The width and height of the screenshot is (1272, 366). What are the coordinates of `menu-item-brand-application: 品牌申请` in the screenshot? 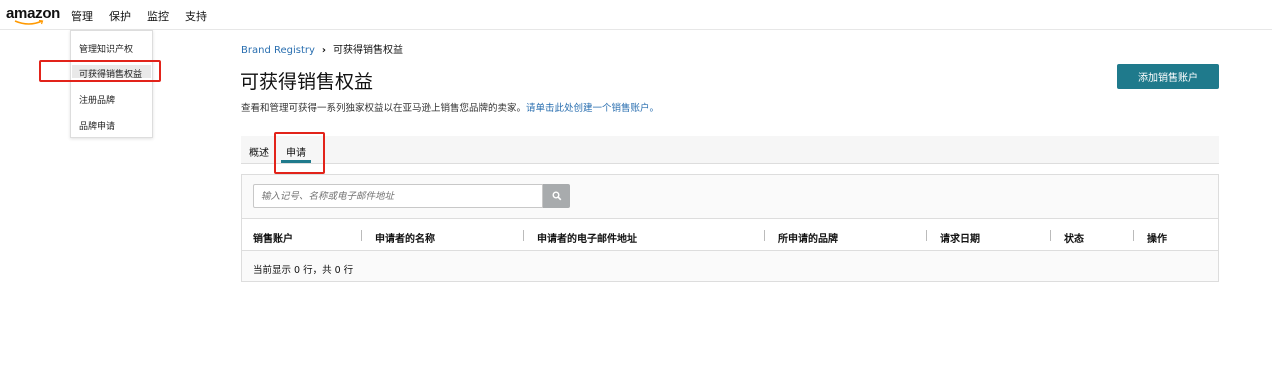 It's located at (97, 125).